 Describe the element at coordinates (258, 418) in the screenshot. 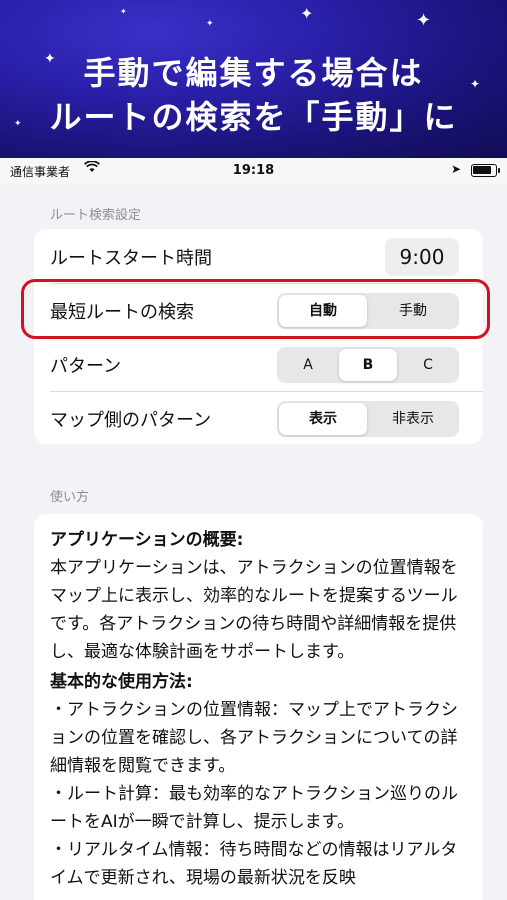

I see `map-pattern-row: マップ側のパターン 表示 非表示` at that location.